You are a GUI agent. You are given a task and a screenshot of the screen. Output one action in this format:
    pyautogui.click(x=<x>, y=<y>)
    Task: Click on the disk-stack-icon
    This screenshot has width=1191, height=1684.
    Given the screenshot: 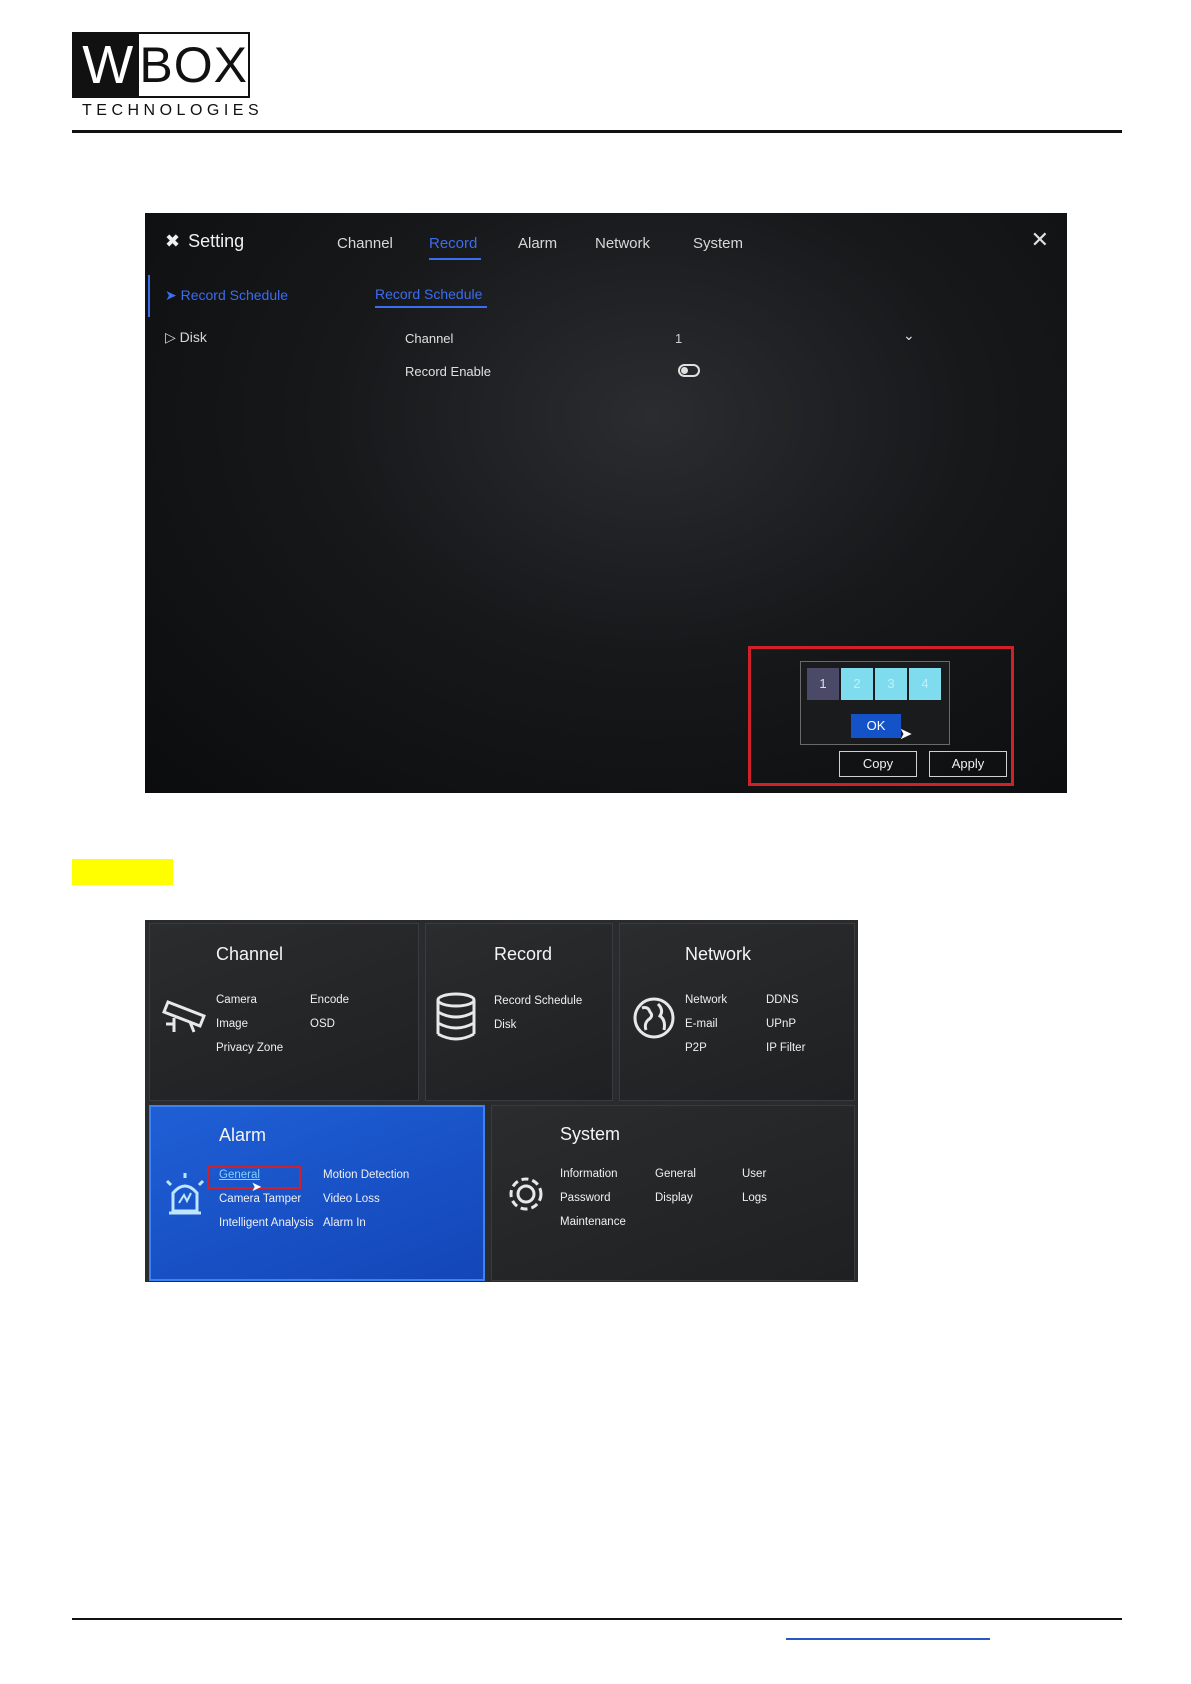 What is the action you would take?
    pyautogui.click(x=456, y=1016)
    